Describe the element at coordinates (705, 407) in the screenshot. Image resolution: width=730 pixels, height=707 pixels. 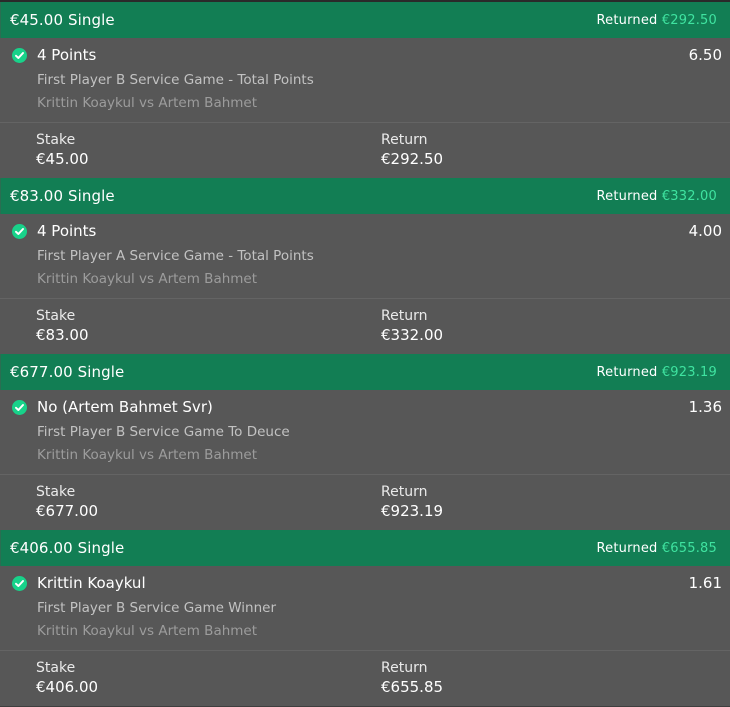
I see `odds: 1.36` at that location.